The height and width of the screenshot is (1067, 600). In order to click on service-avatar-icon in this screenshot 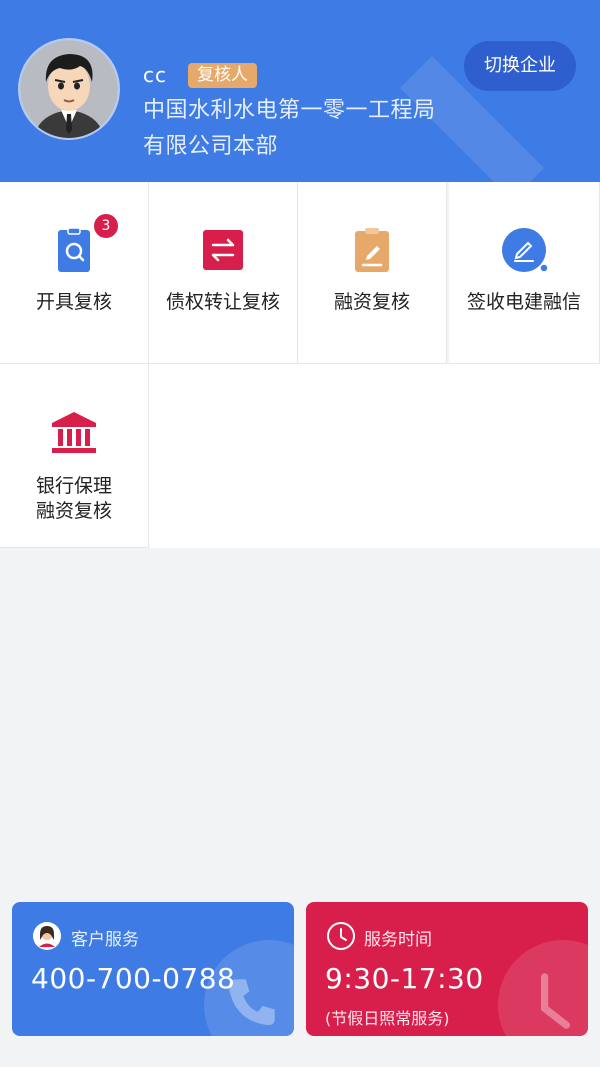, I will do `click(47, 936)`.